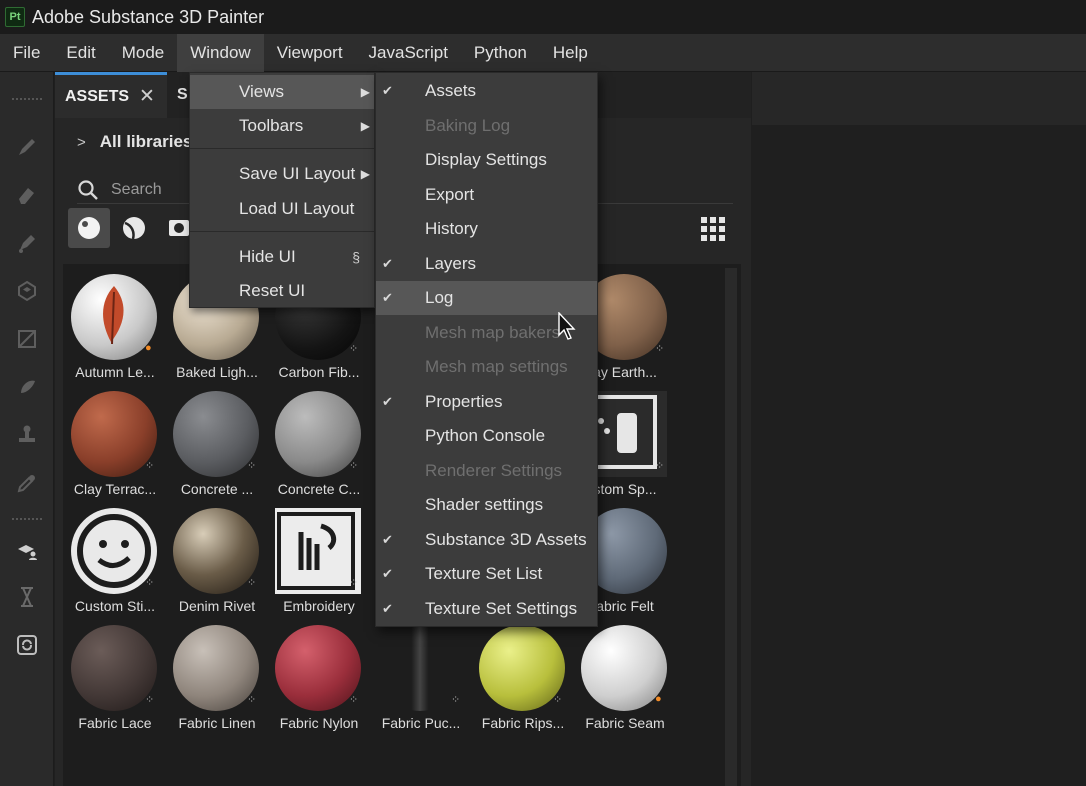 The width and height of the screenshot is (1086, 786). Describe the element at coordinates (486, 229) in the screenshot. I see `views-item-history: History` at that location.